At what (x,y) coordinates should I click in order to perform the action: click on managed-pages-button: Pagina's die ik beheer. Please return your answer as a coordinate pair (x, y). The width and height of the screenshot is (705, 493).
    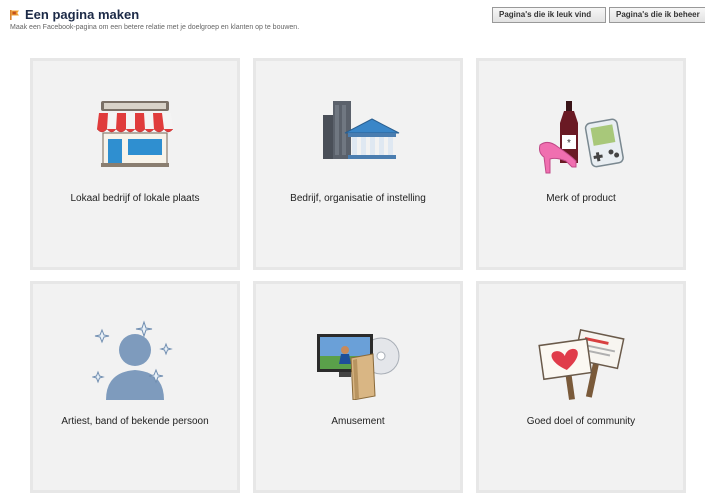
    Looking at the image, I should click on (657, 15).